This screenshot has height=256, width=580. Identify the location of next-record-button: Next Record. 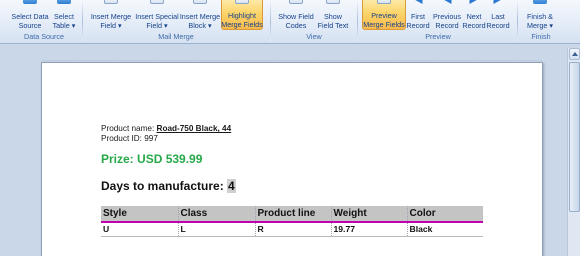
(474, 15).